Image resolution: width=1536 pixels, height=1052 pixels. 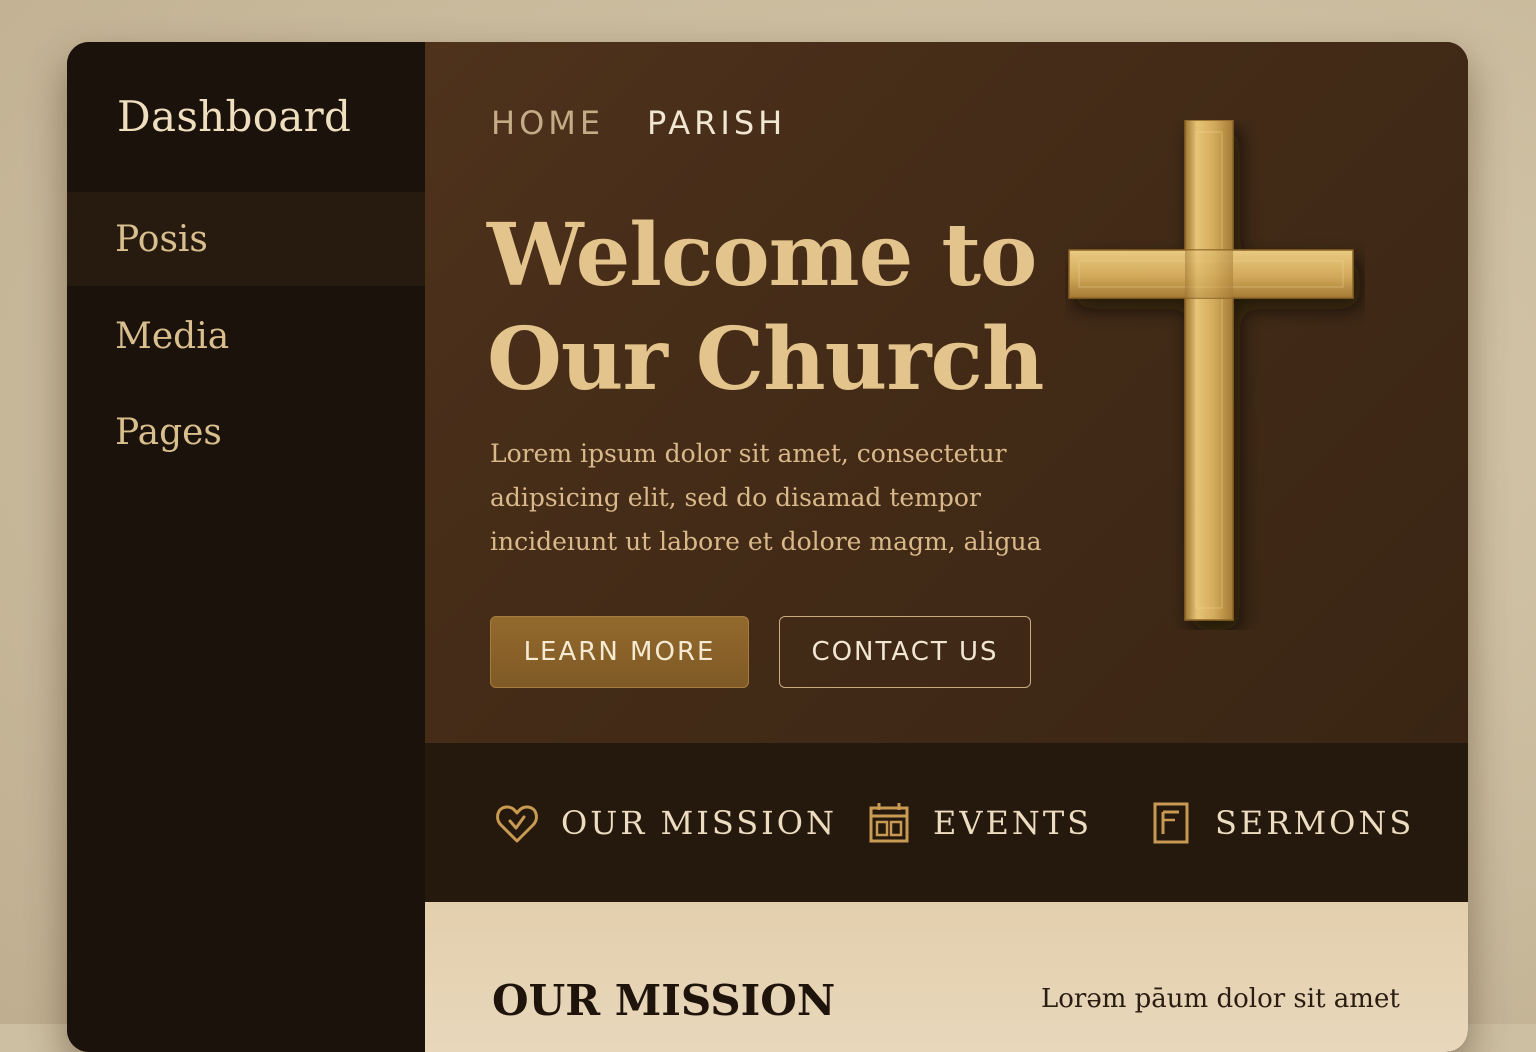 I want to click on sidebar-item-media: Media, so click(x=246, y=336).